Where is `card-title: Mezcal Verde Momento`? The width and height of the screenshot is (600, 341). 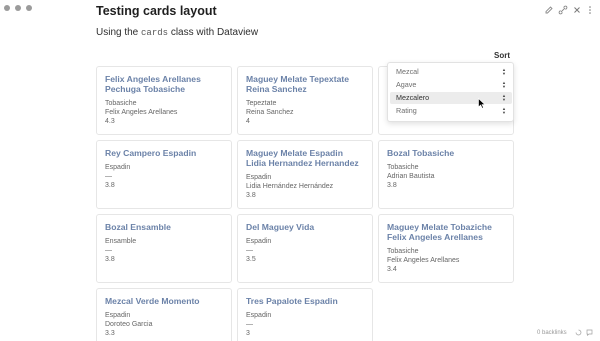
card-title: Mezcal Verde Momento is located at coordinates (164, 301).